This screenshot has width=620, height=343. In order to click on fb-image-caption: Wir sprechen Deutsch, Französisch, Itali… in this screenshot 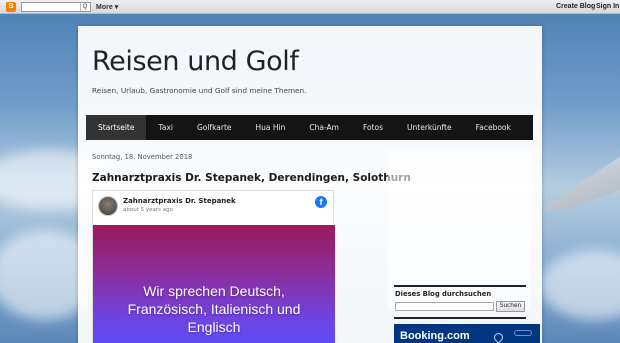, I will do `click(214, 309)`.